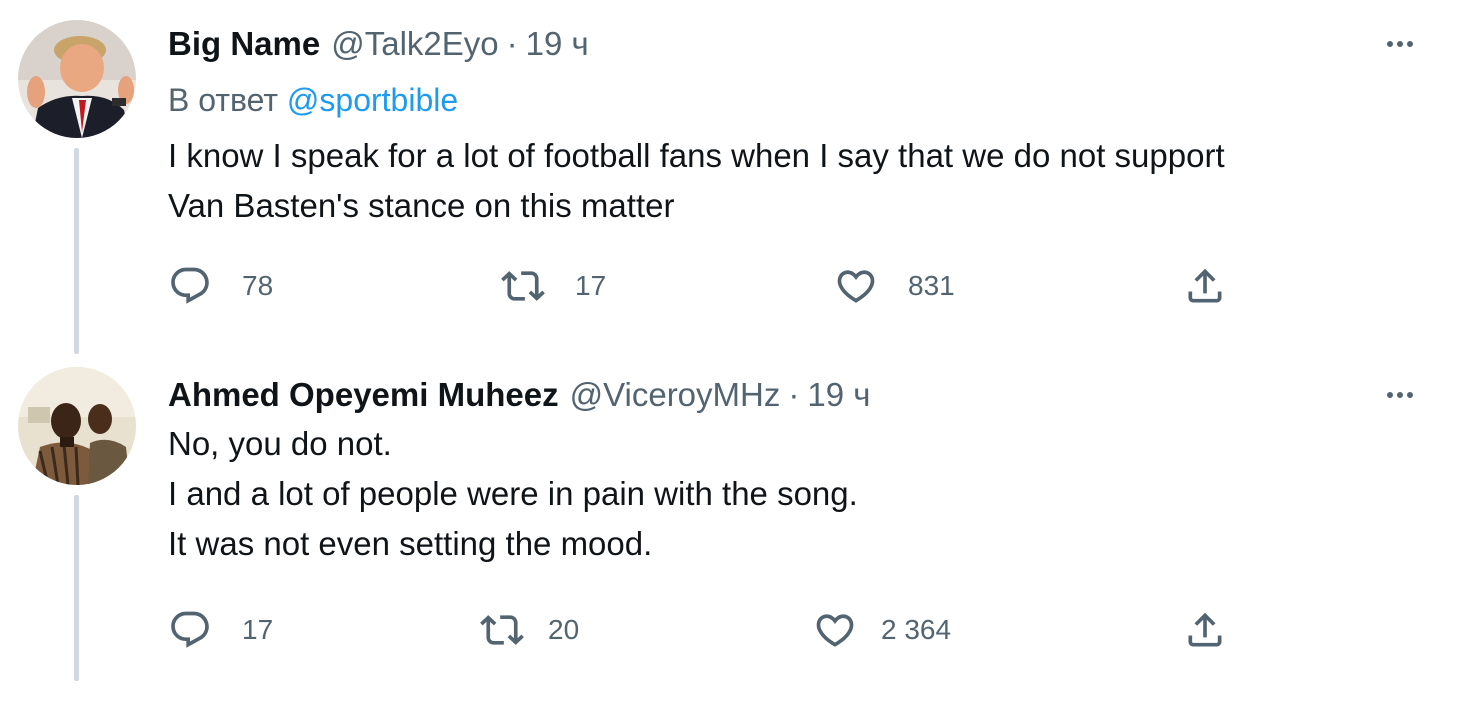  I want to click on retweet-button: 20, so click(529, 630).